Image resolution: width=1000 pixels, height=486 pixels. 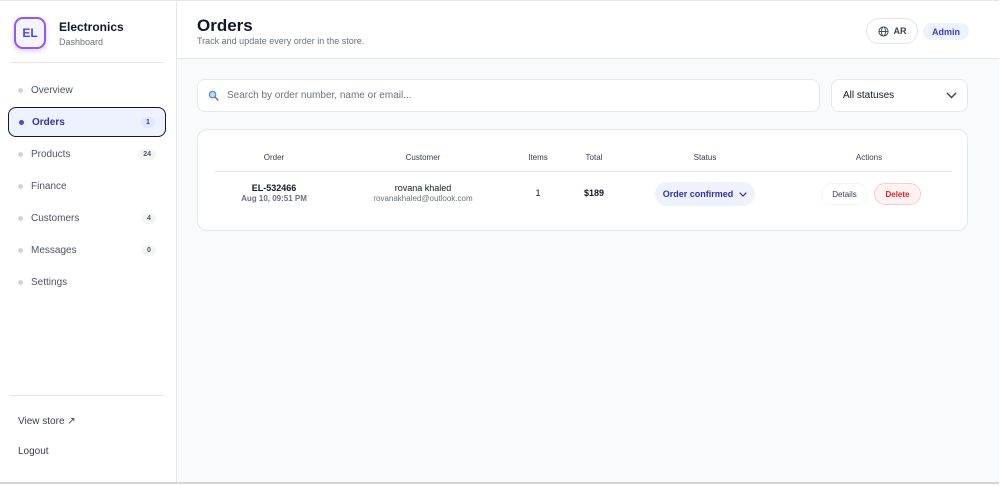 I want to click on sidebar-item-label: Settings, so click(x=49, y=282).